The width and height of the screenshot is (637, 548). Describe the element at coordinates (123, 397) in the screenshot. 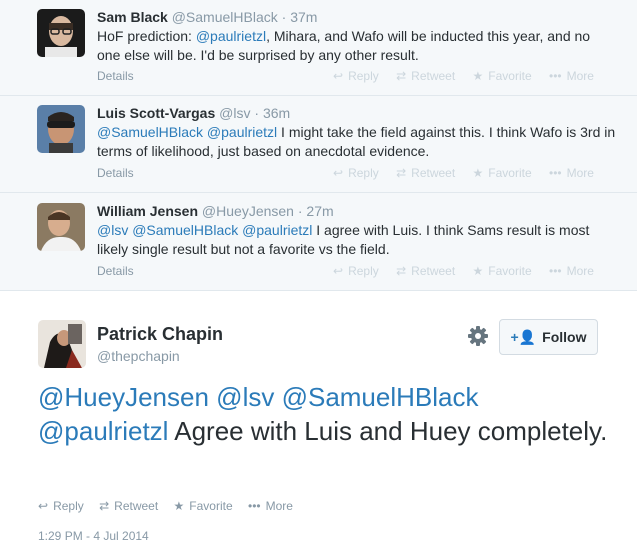

I see `mention-link: @HueyJensen` at that location.